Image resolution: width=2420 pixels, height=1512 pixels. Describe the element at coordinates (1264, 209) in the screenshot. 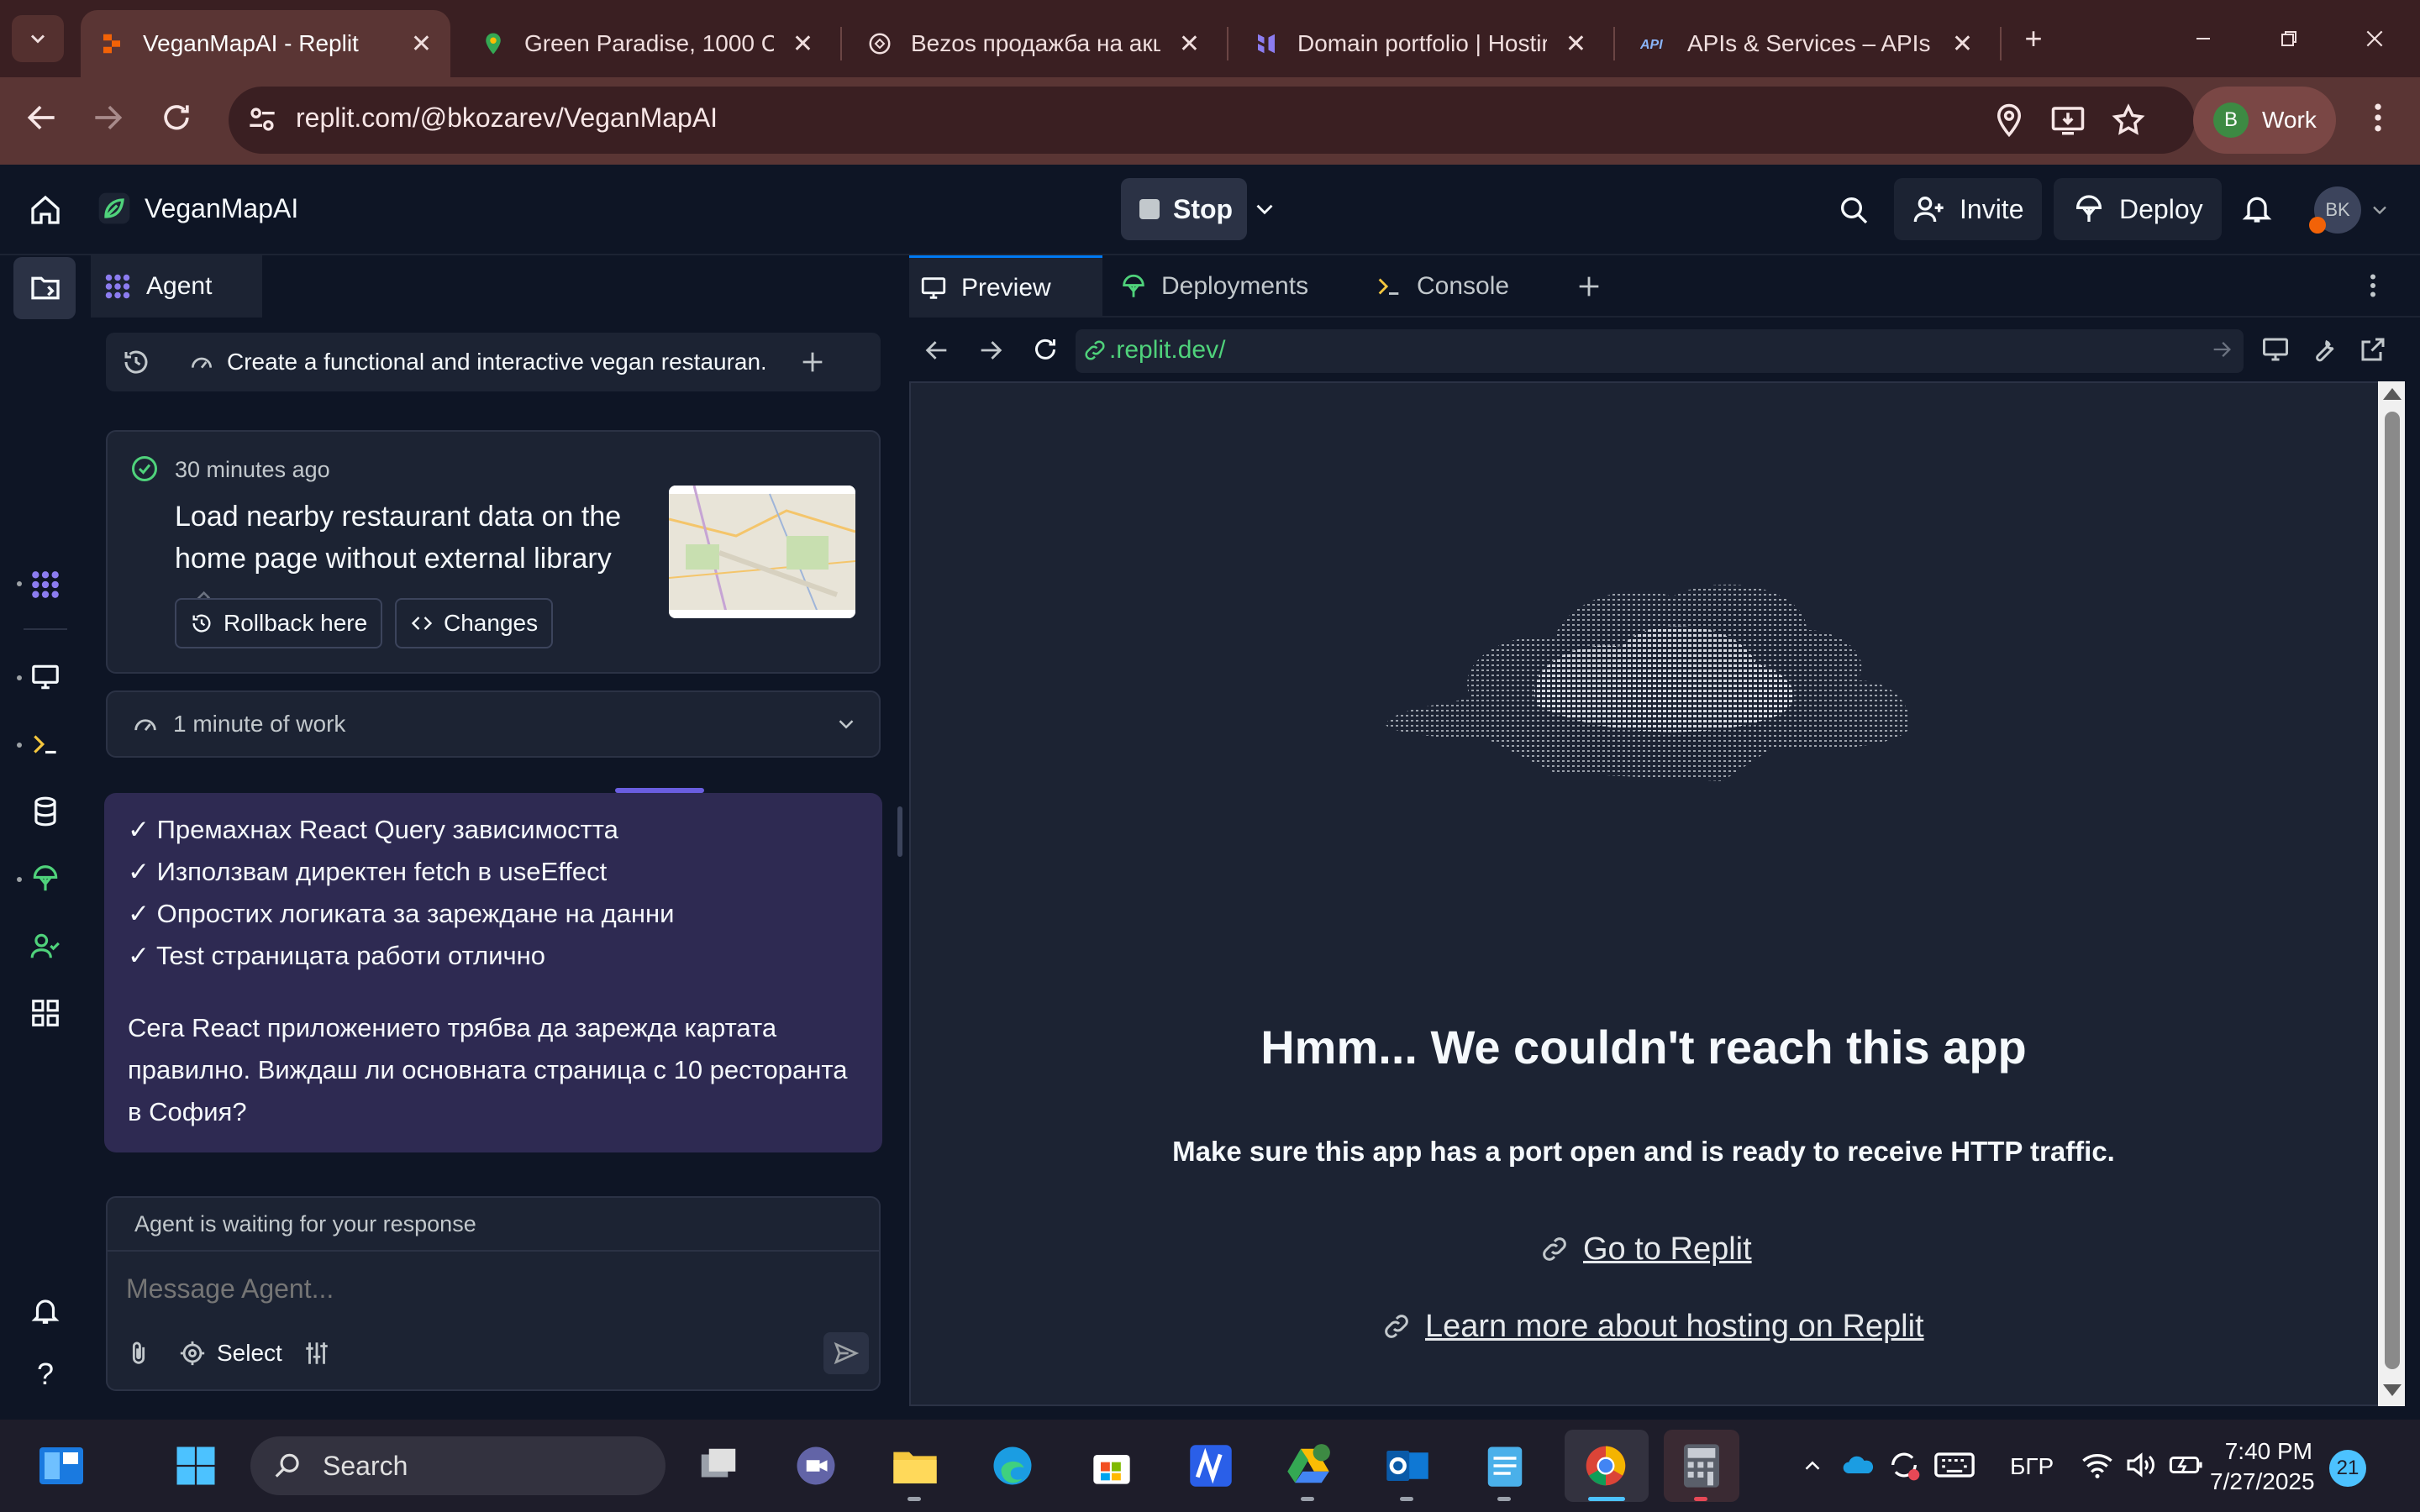

I see `run-options-button` at that location.